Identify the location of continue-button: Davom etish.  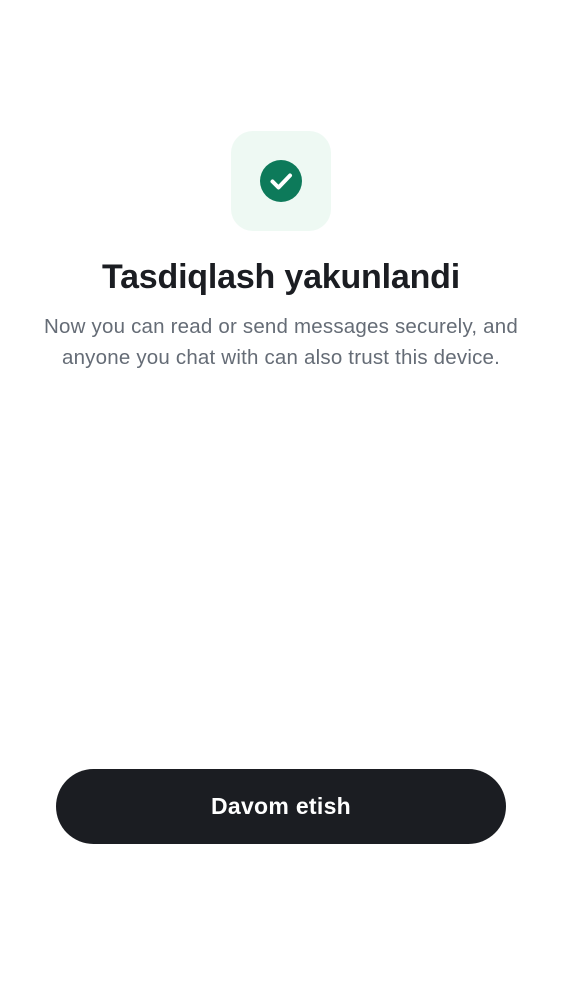
(281, 806).